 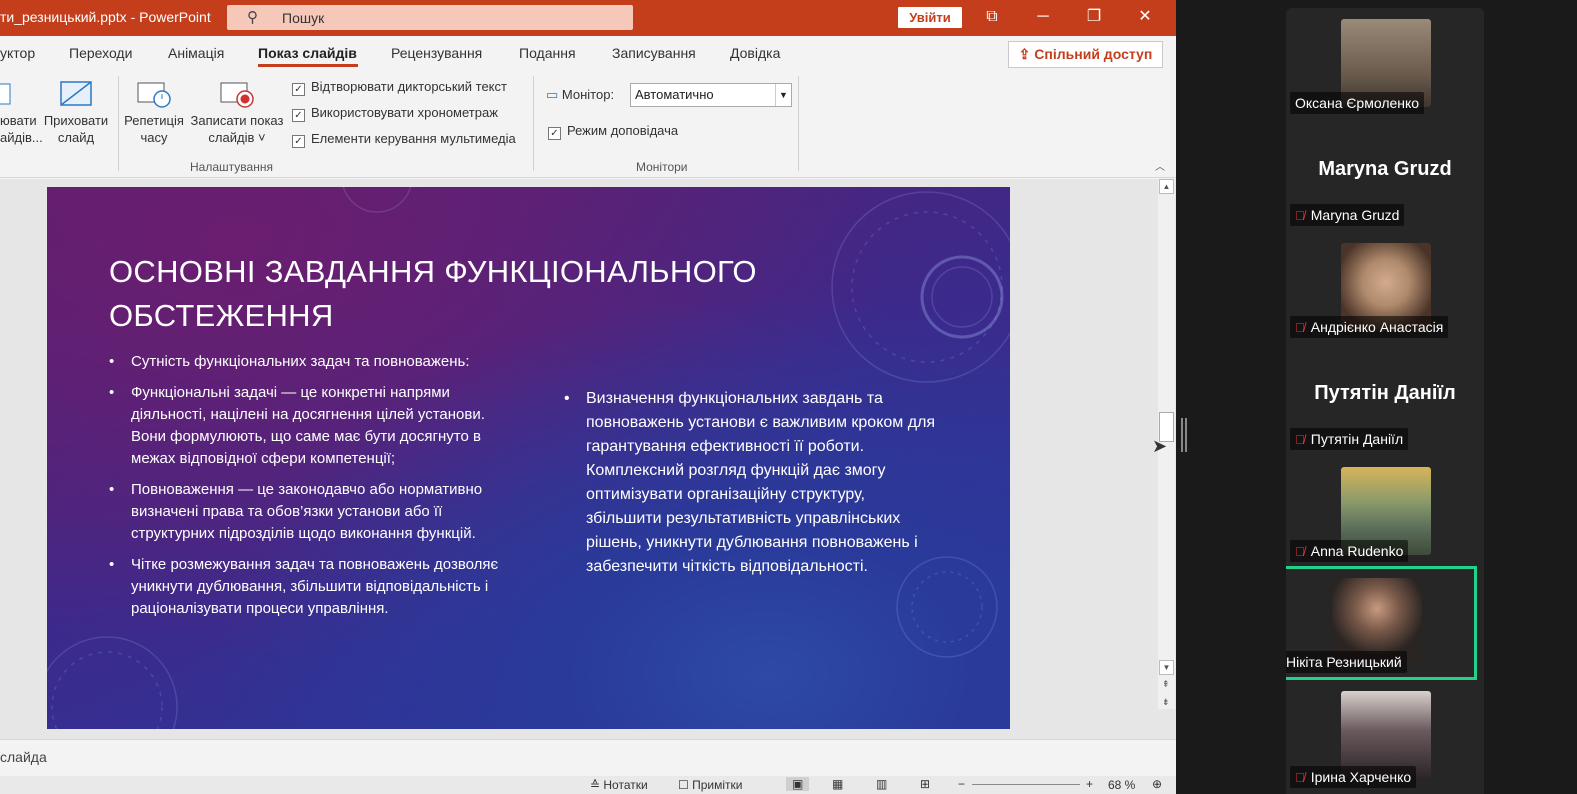 What do you see at coordinates (547, 53) in the screenshot?
I see `tab-view: Подання` at bounding box center [547, 53].